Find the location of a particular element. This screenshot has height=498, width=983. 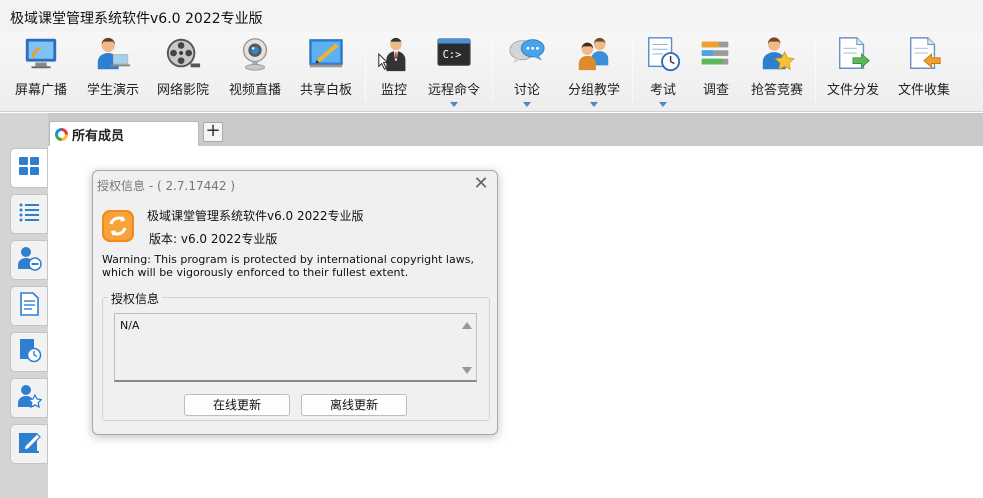

exam-label: 考试 is located at coordinates (662, 90).